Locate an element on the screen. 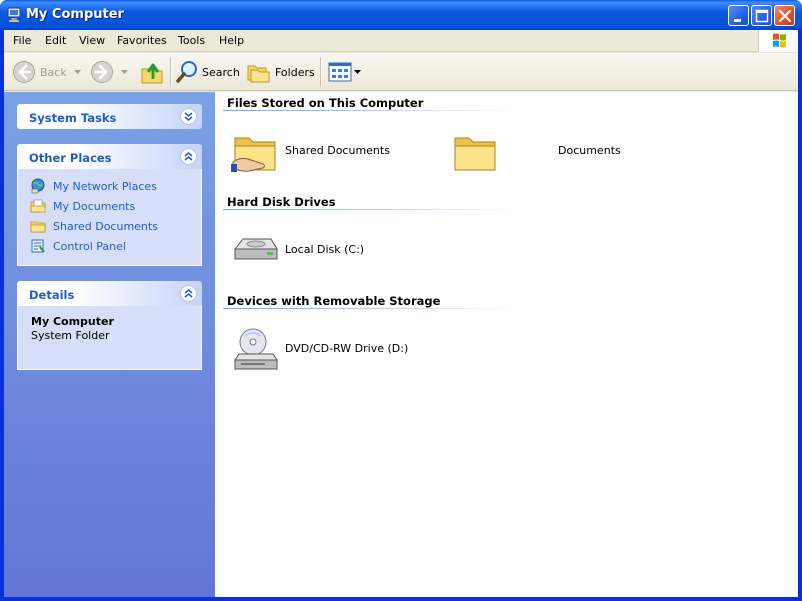 The image size is (802, 601). details-panel: Details My Computer System Folder is located at coordinates (109, 325).